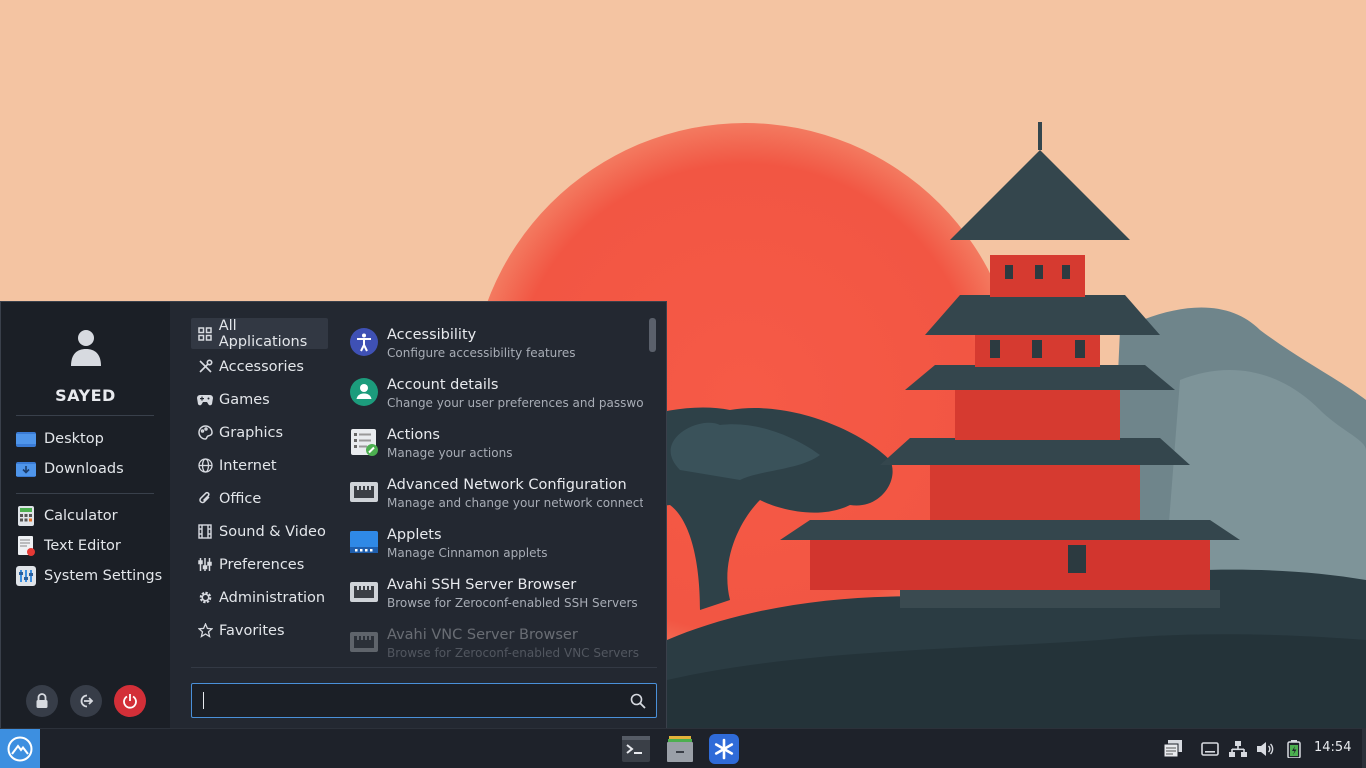 This screenshot has width=1366, height=768. I want to click on notifications-tray, so click(1173, 749).